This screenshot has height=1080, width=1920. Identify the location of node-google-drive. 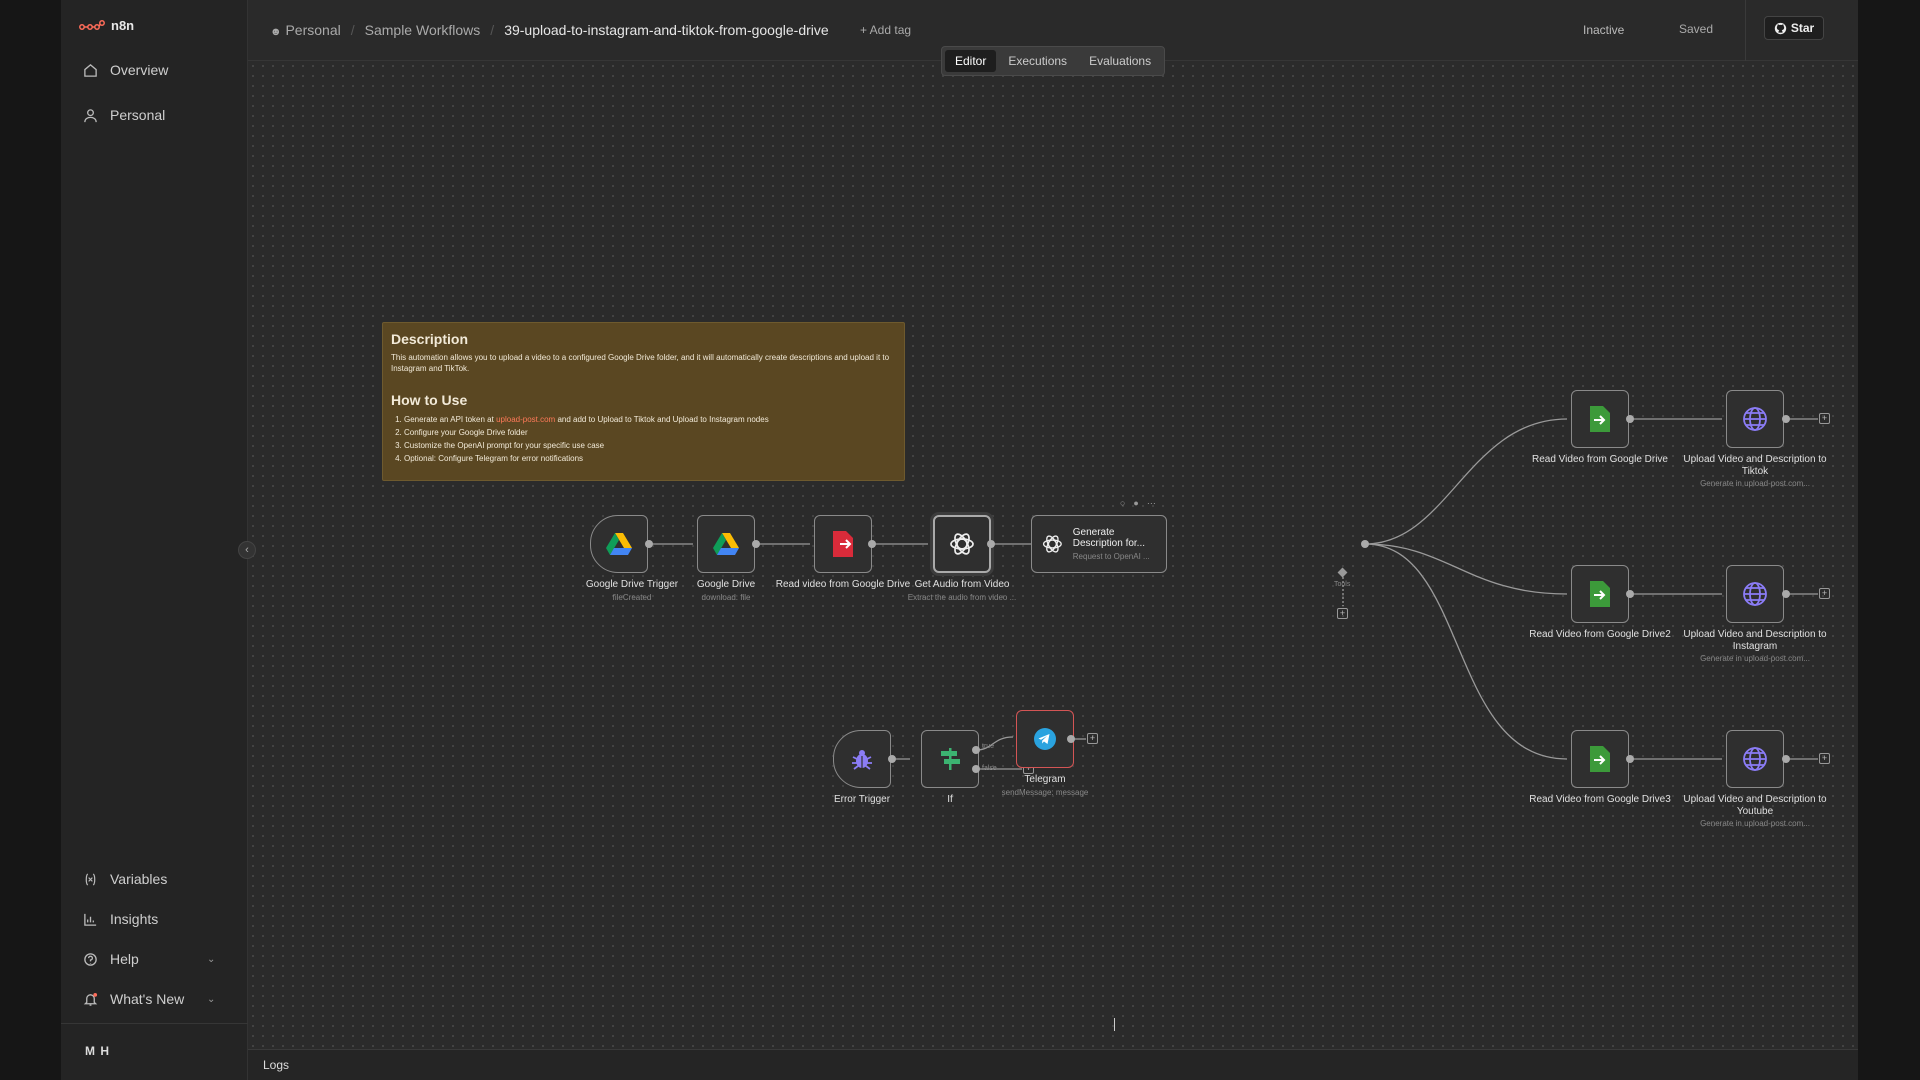
(726, 544).